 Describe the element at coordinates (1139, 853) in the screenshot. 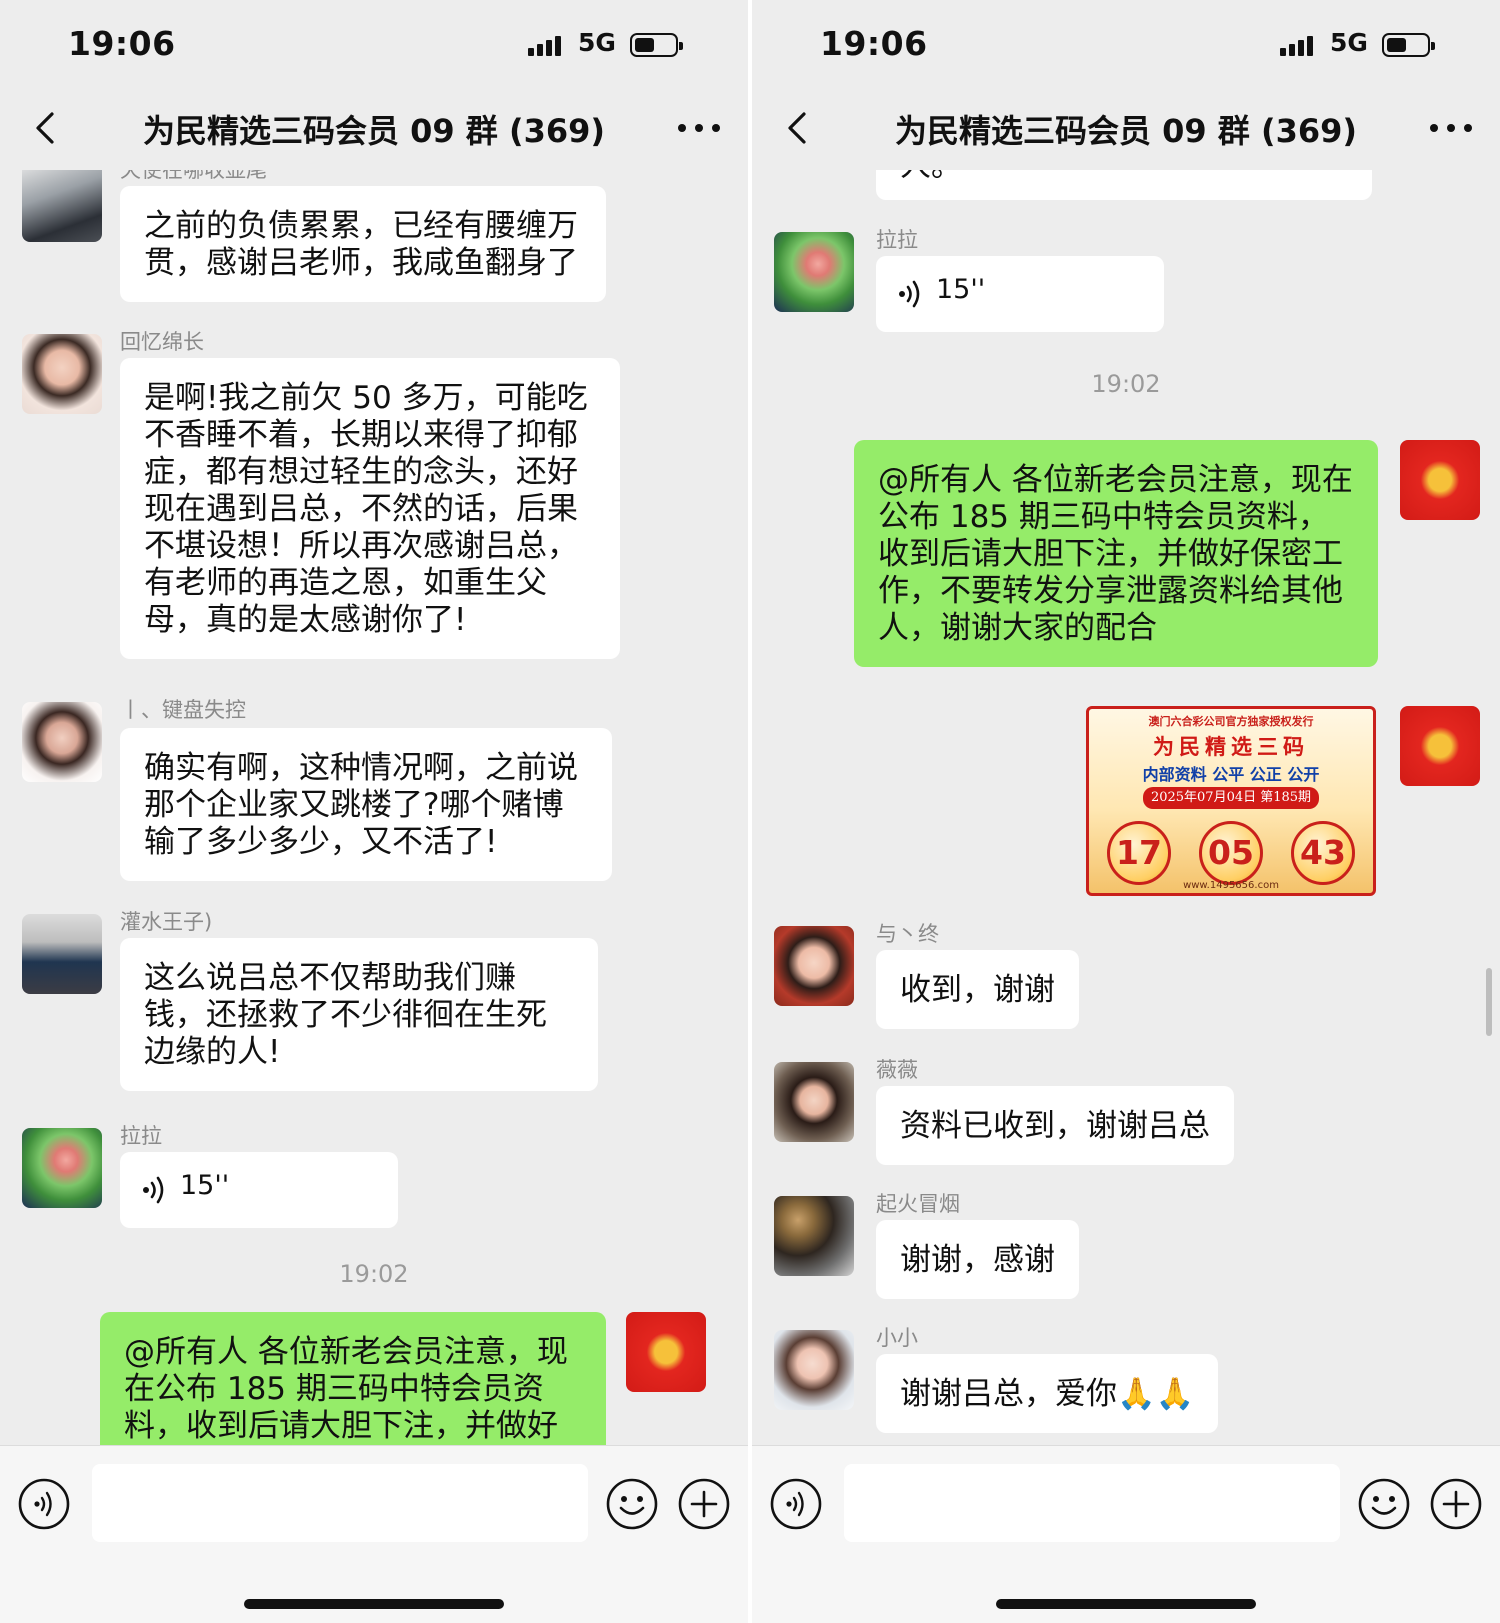

I see `number-ball: 17` at that location.